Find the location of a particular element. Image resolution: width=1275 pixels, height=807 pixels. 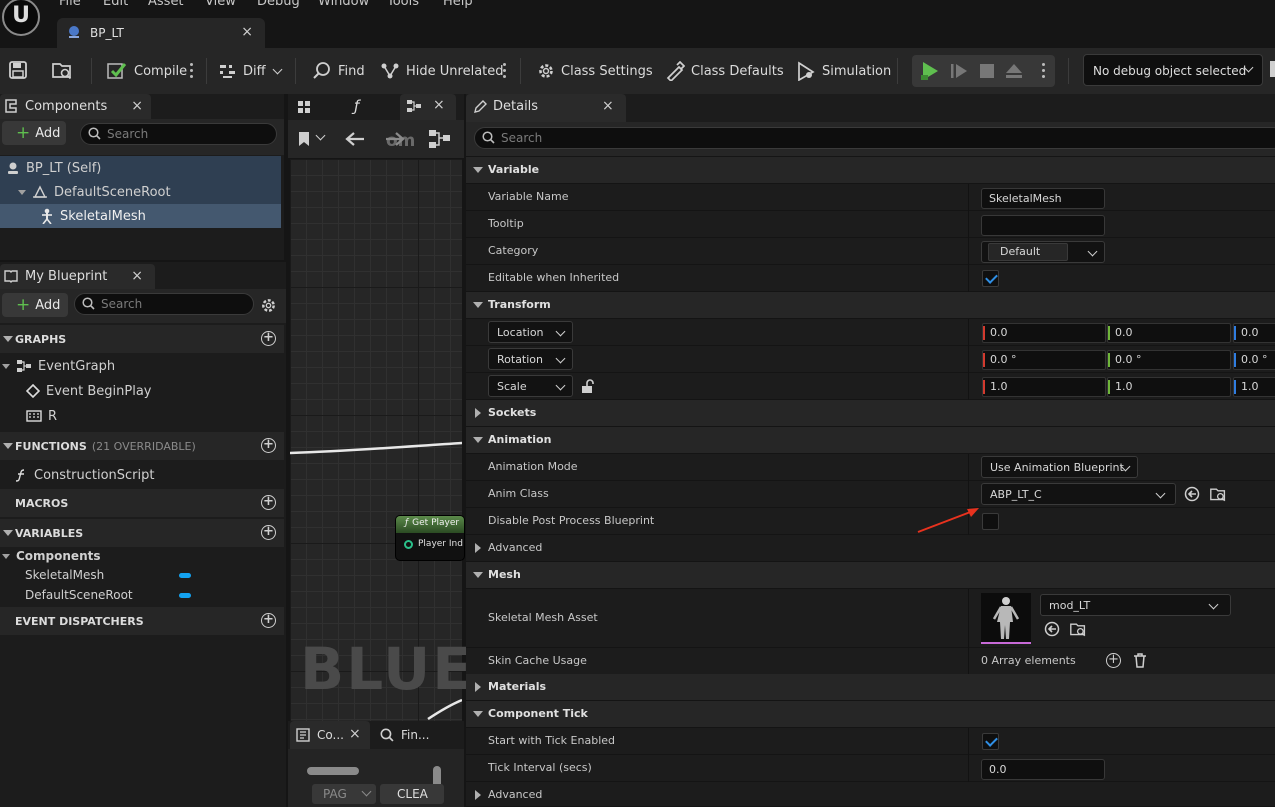

location-mode-select: Location is located at coordinates (530, 332).